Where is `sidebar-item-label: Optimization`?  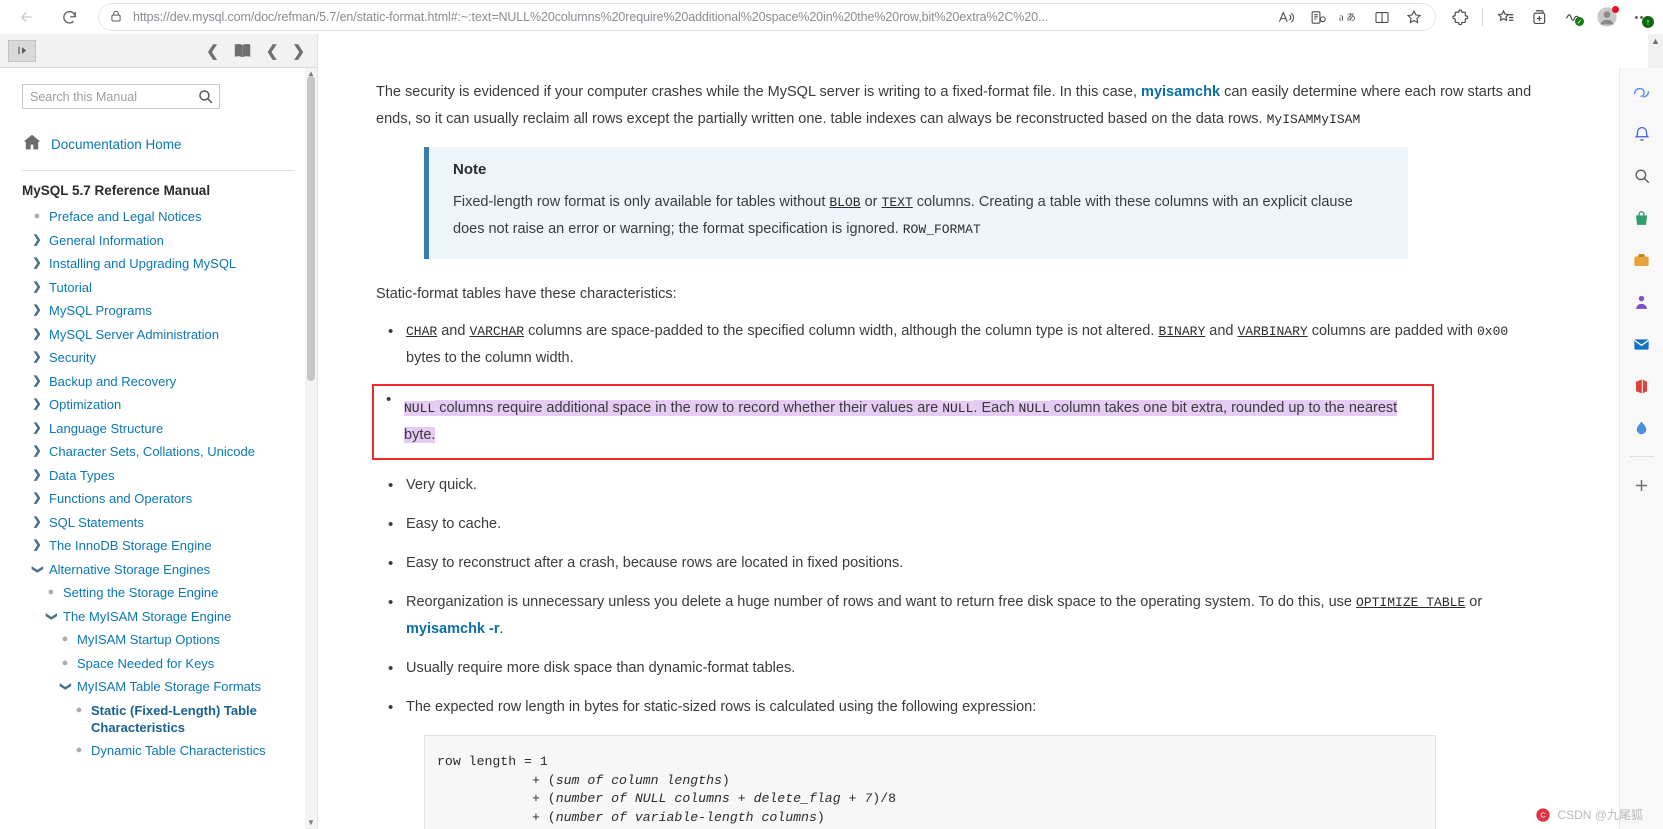 sidebar-item-label: Optimization is located at coordinates (85, 404).